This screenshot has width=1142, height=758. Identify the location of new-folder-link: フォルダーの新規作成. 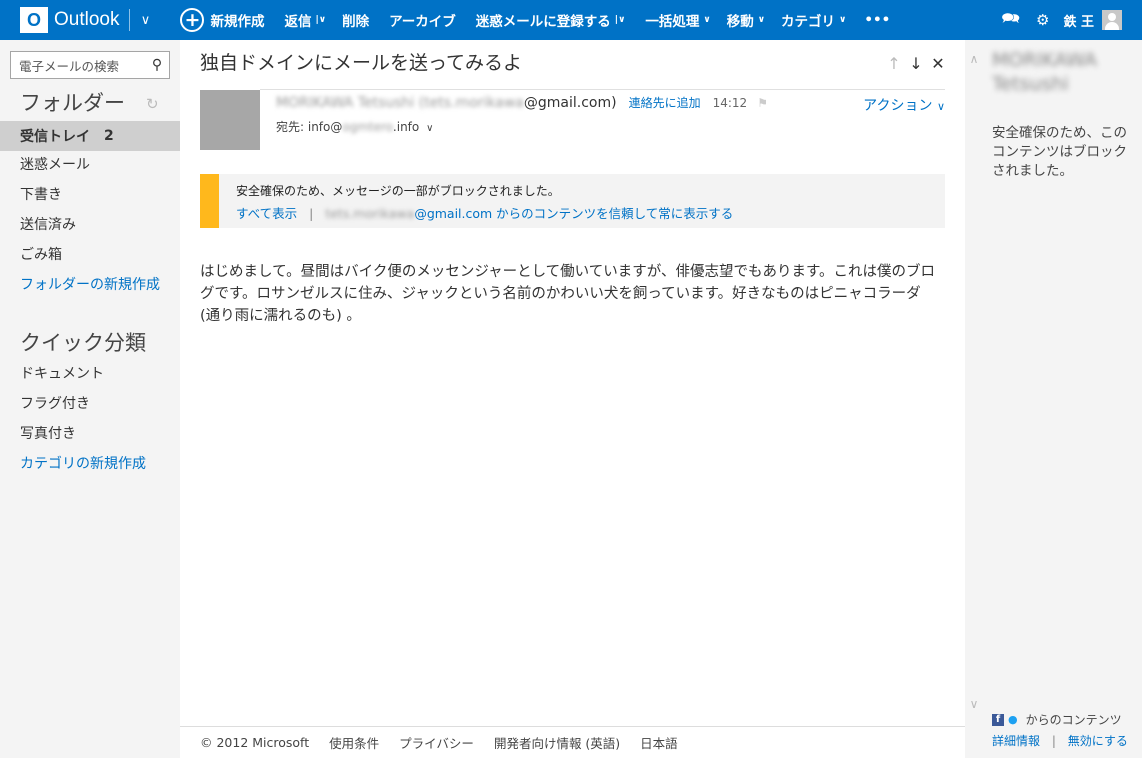
(90, 284).